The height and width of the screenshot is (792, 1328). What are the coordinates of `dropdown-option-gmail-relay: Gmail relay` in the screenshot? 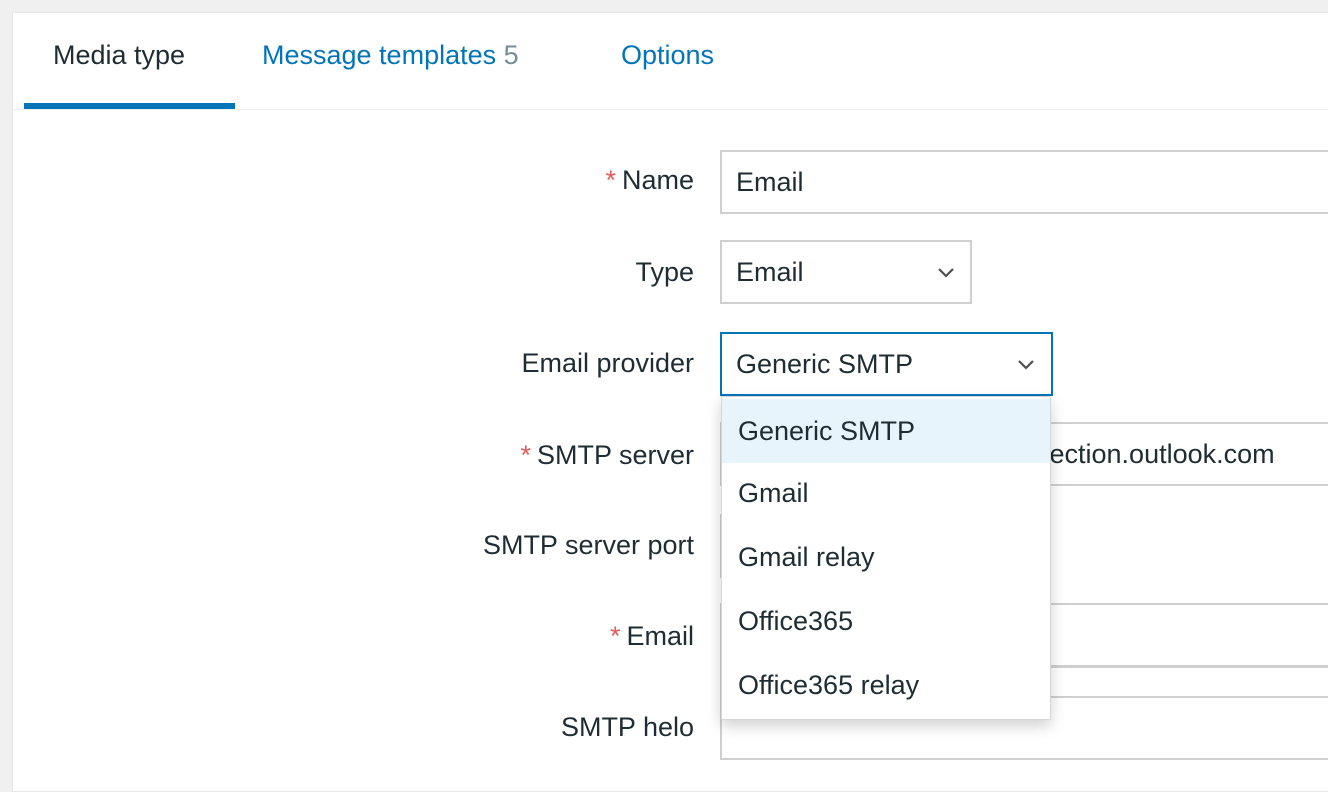 It's located at (886, 557).